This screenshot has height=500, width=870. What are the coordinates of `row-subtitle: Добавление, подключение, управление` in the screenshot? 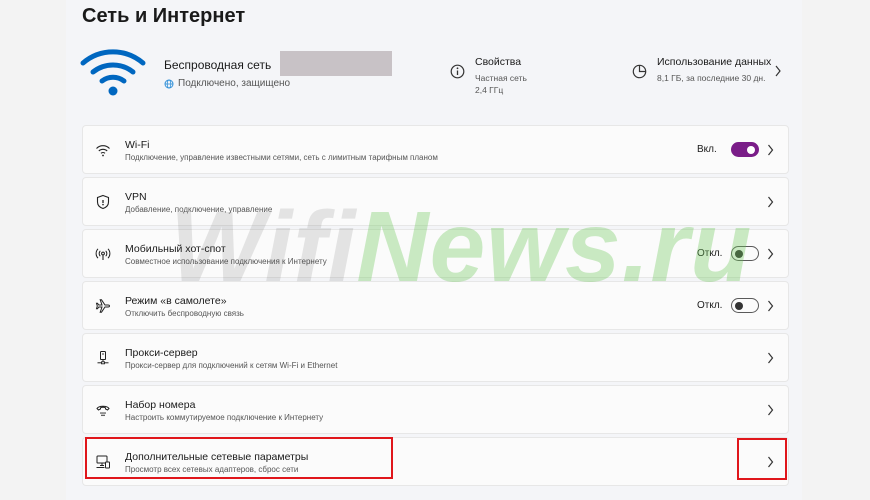 It's located at (199, 209).